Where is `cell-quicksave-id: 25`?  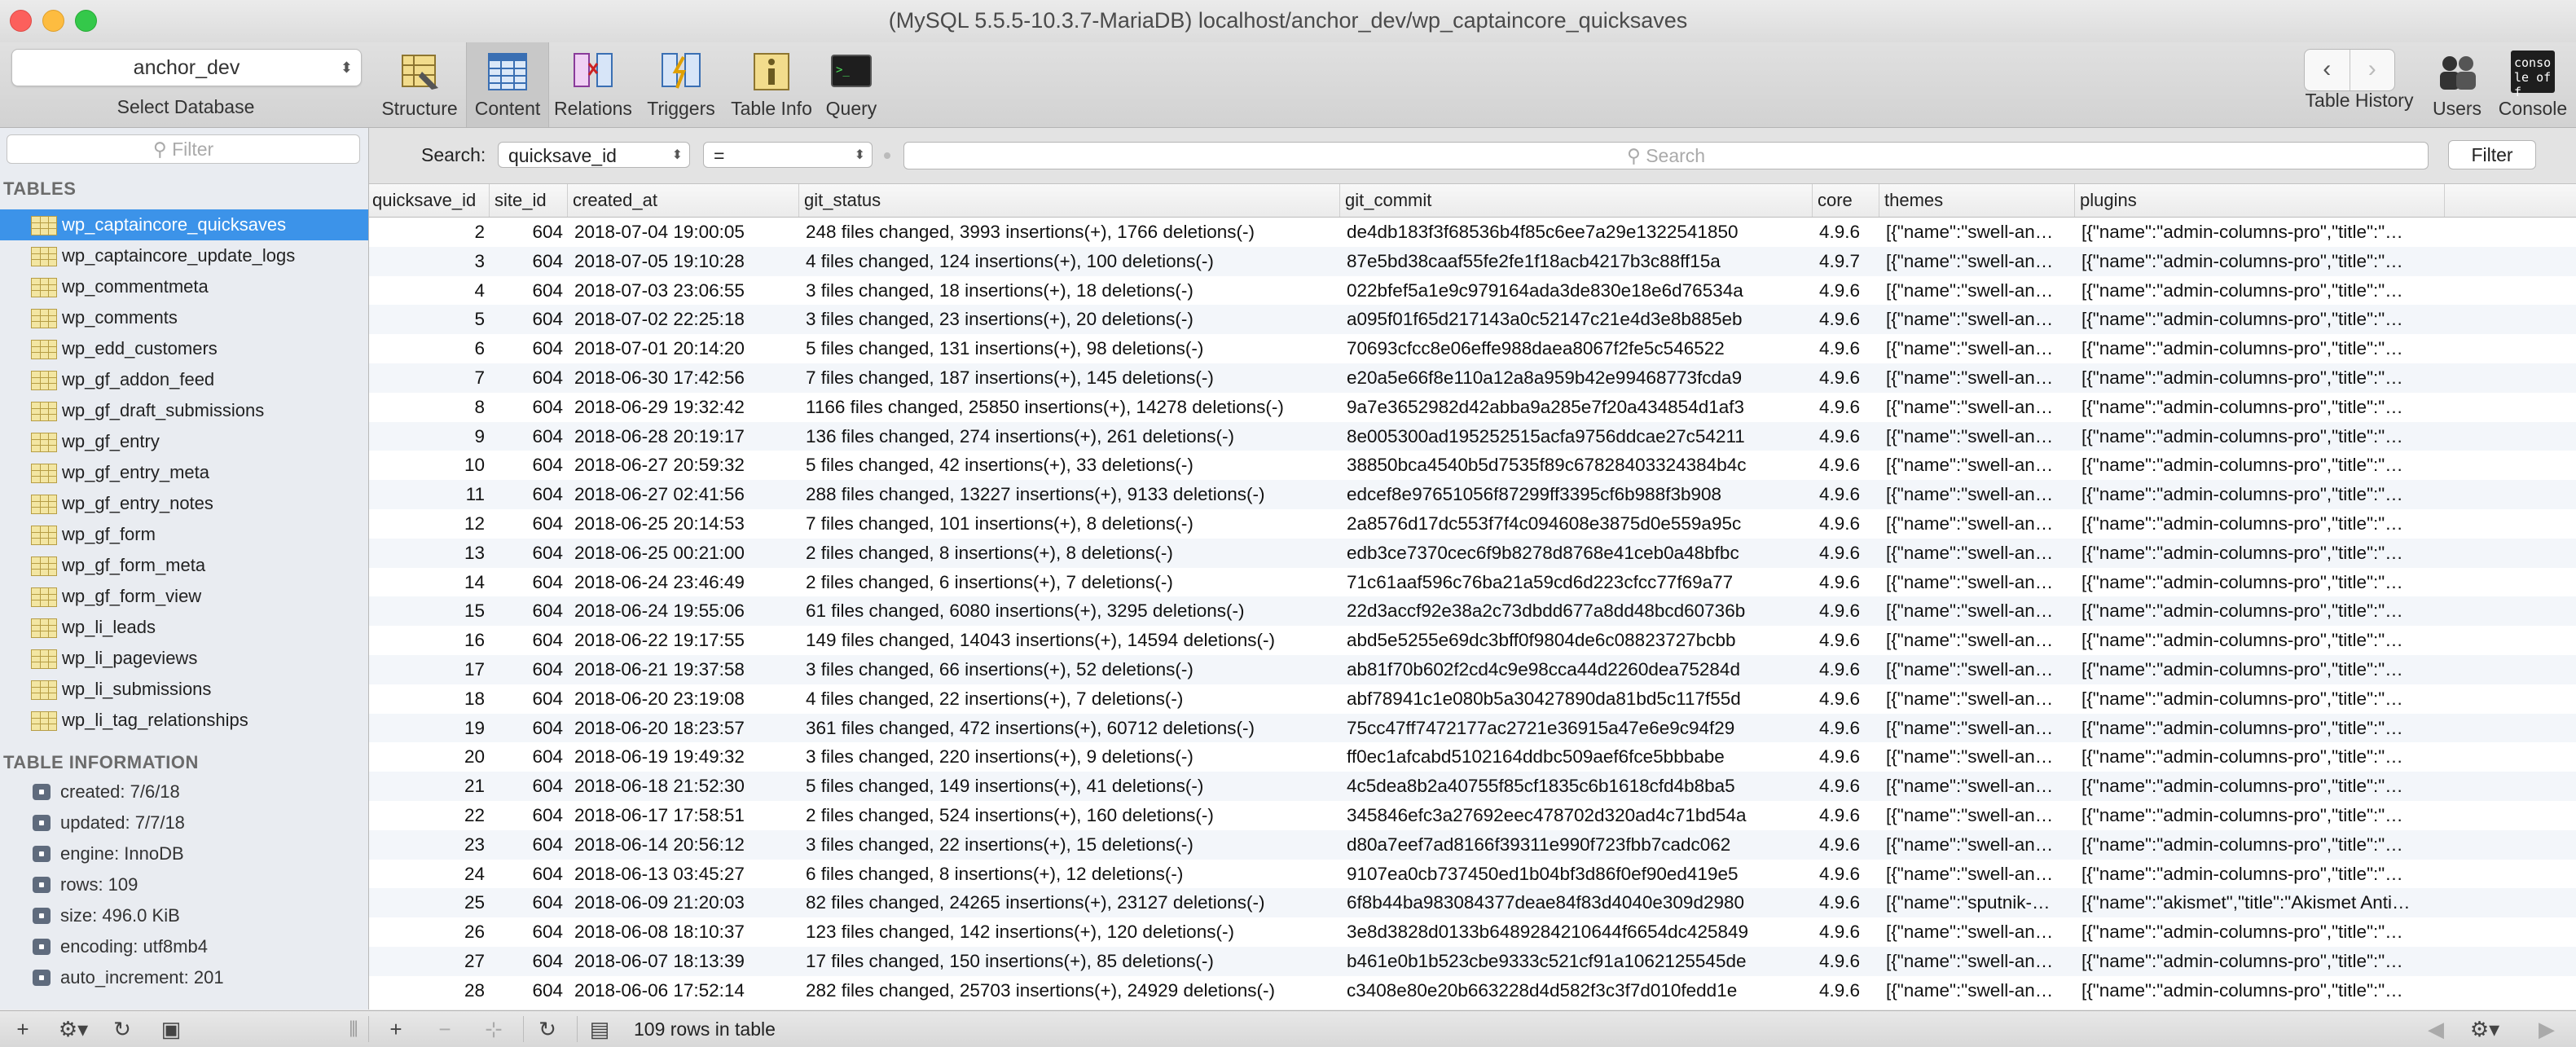 cell-quicksave-id: 25 is located at coordinates (429, 902).